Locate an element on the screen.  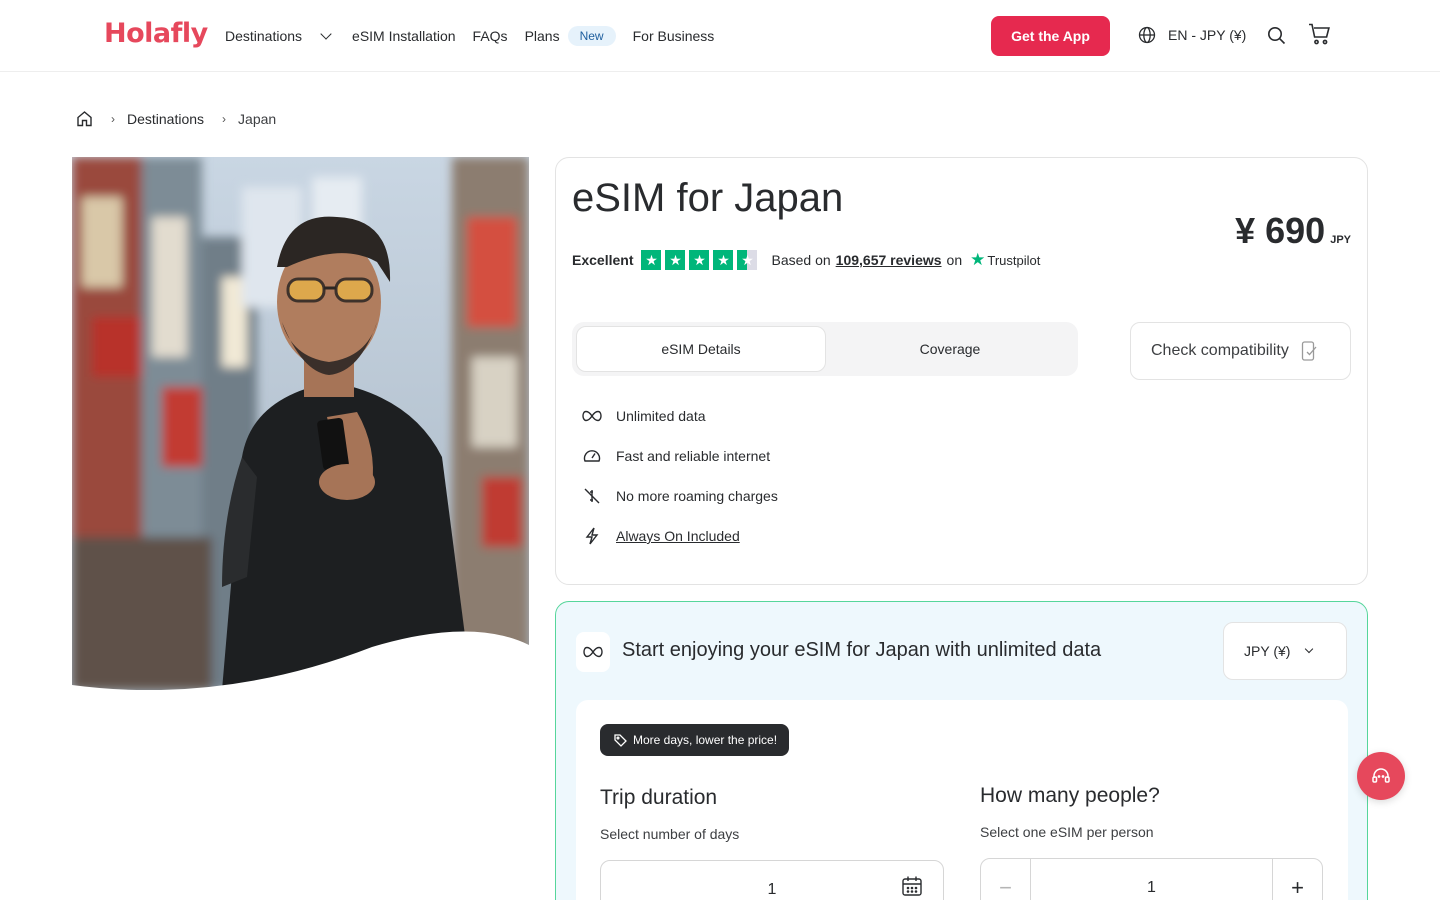
product-price: ¥ 690 JPY is located at coordinates (1293, 231).